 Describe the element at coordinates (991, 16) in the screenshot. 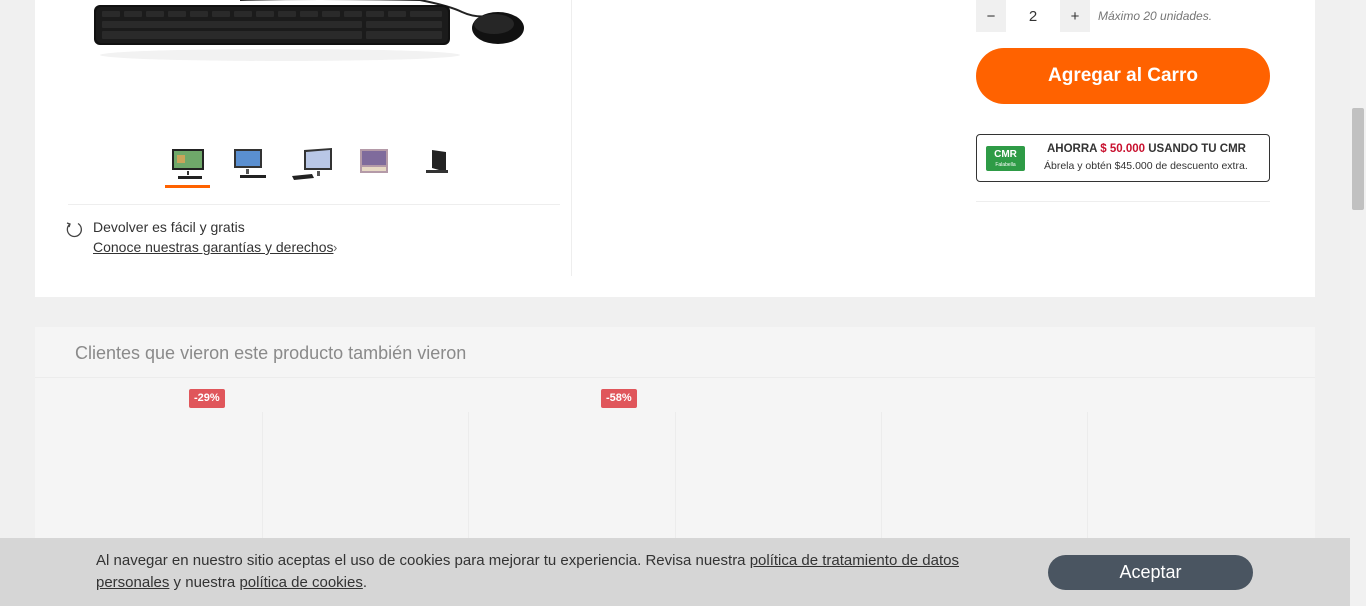

I see `quantity-decrease-button: −` at that location.